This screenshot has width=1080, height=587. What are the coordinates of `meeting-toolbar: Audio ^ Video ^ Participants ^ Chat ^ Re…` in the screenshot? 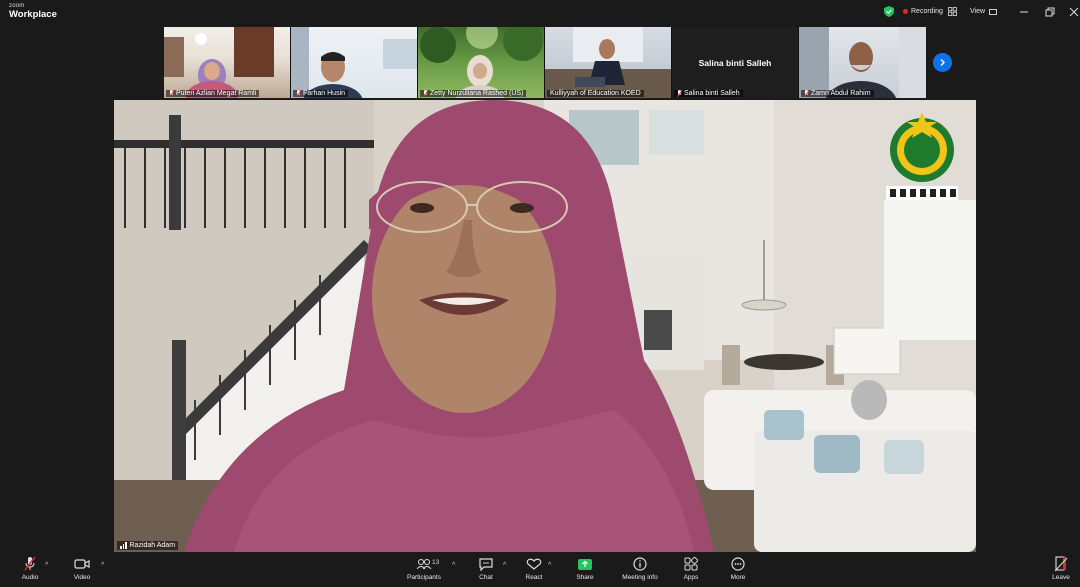 It's located at (540, 569).